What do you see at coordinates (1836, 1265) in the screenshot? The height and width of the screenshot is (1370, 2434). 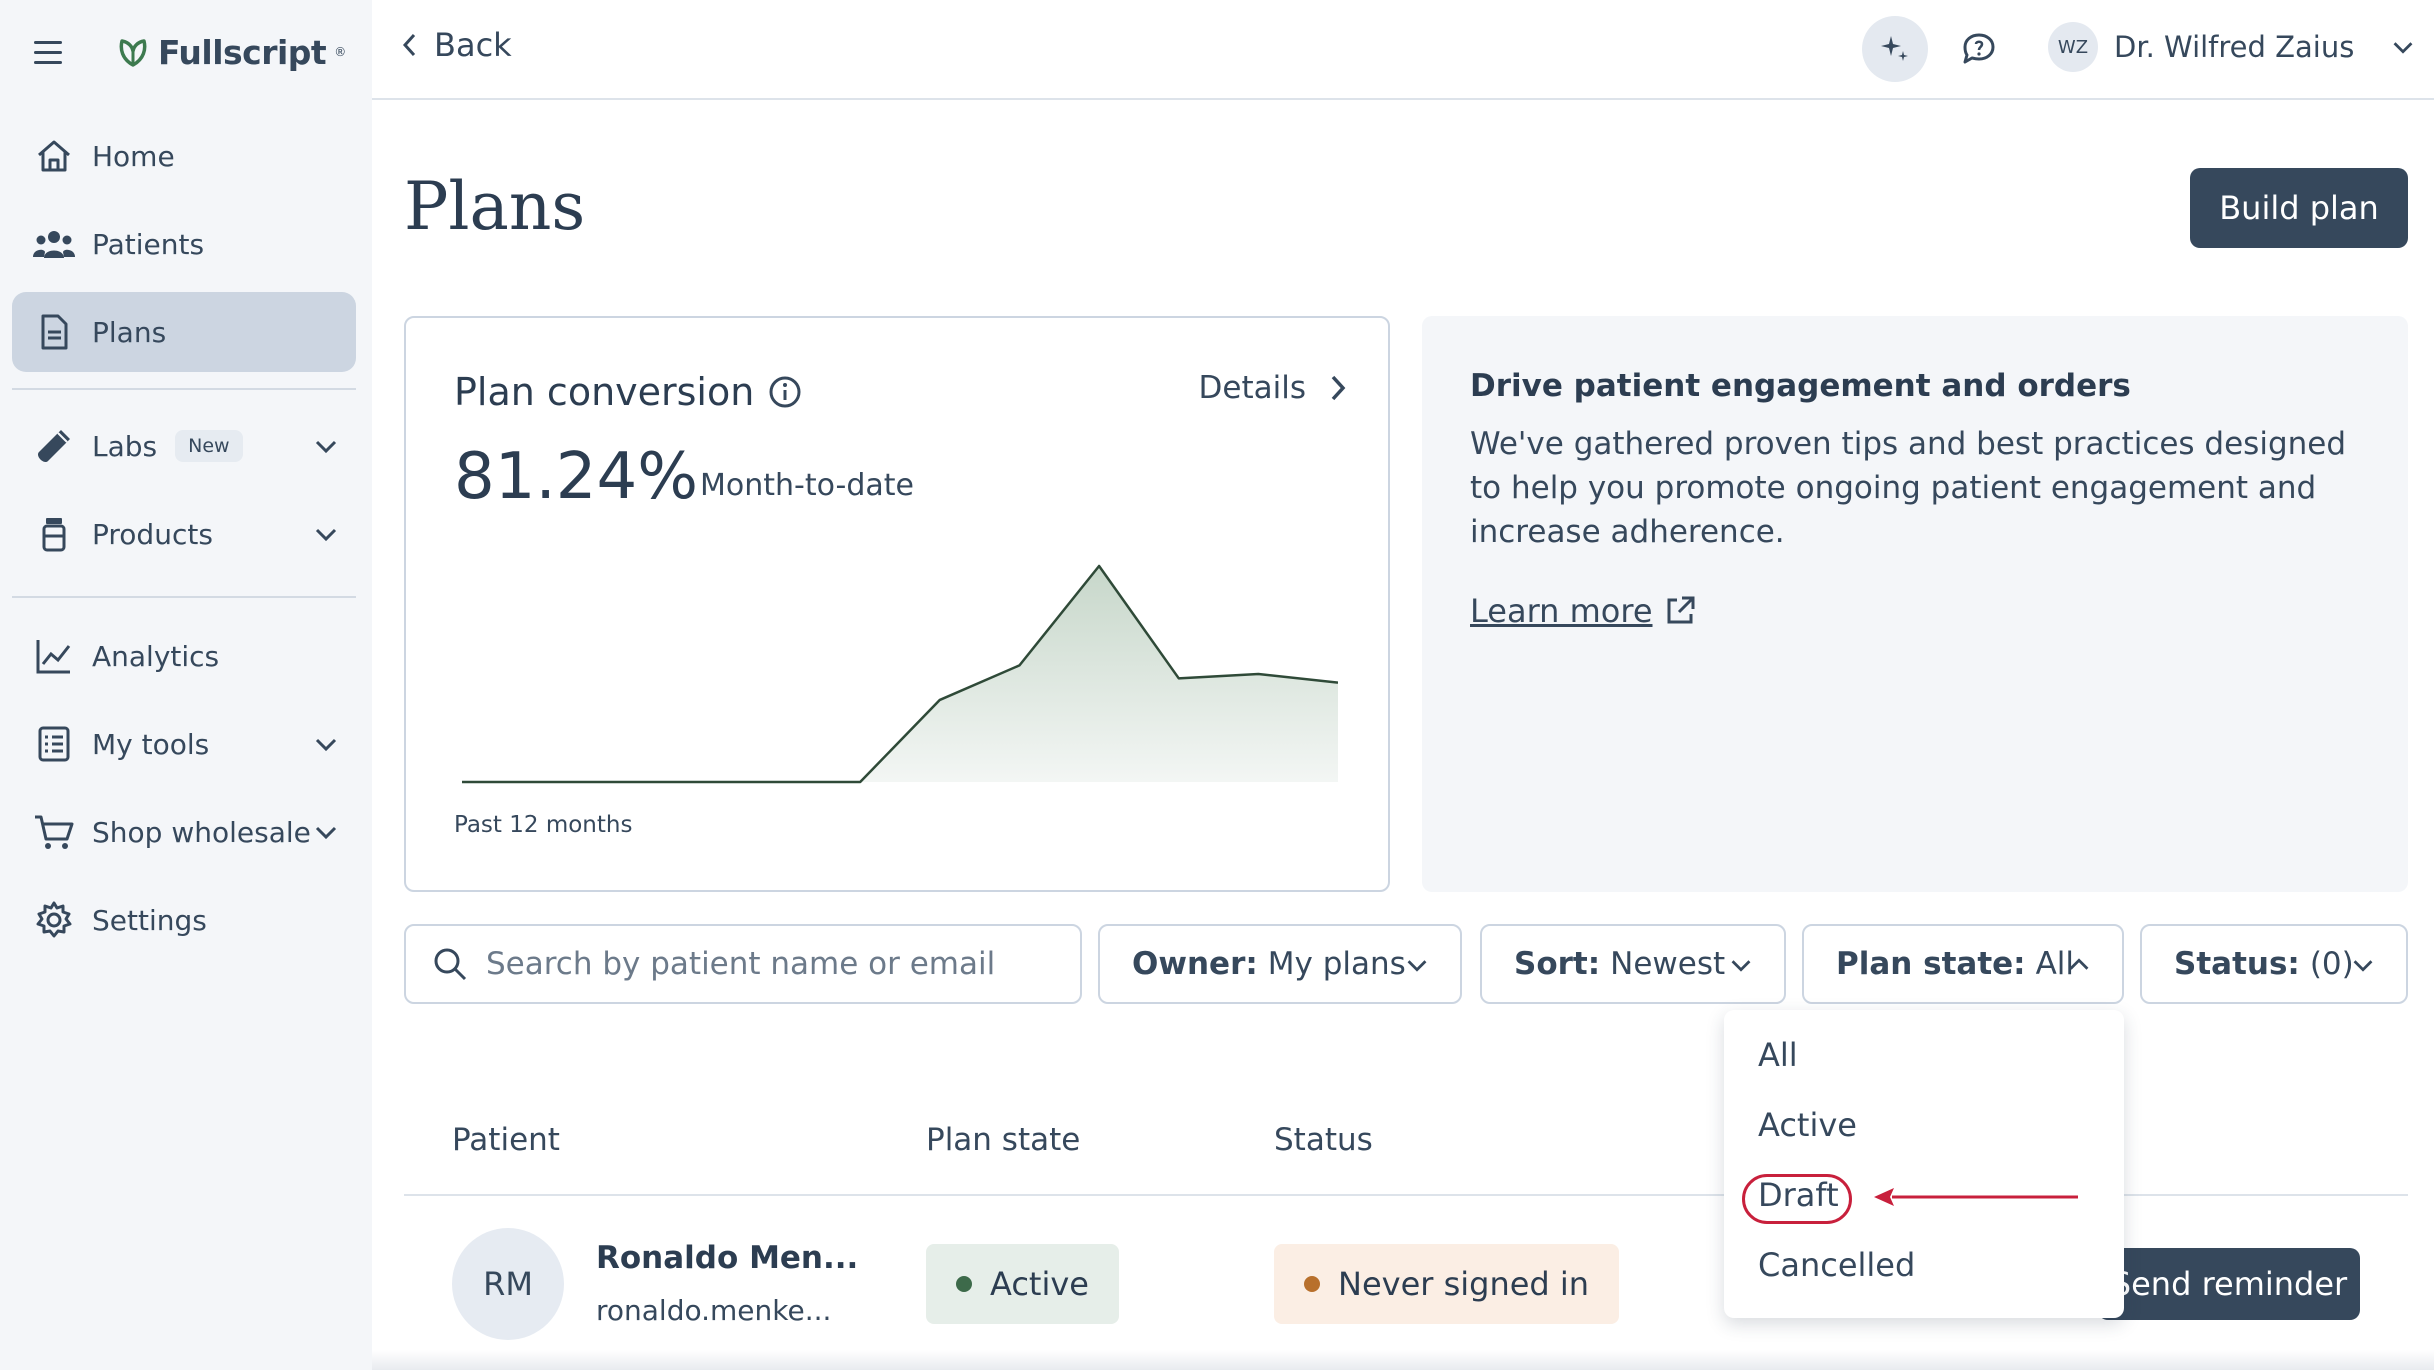 I see `plan-state-option-cancelled: Cancelled` at bounding box center [1836, 1265].